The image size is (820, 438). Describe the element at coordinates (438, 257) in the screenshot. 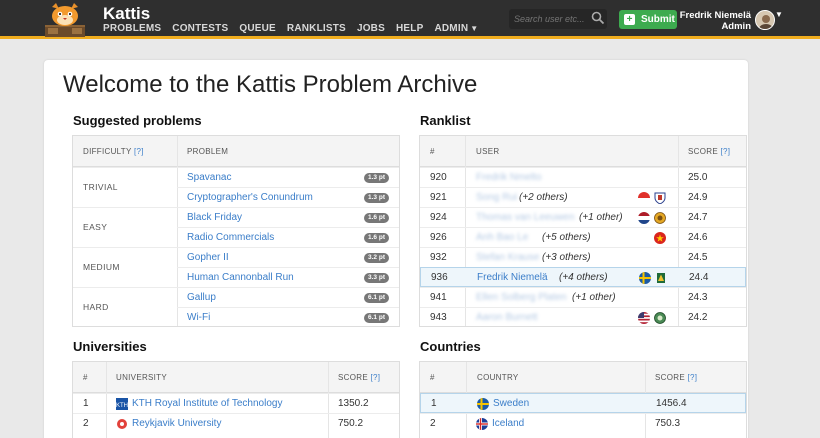

I see `rank-cell: 932` at that location.